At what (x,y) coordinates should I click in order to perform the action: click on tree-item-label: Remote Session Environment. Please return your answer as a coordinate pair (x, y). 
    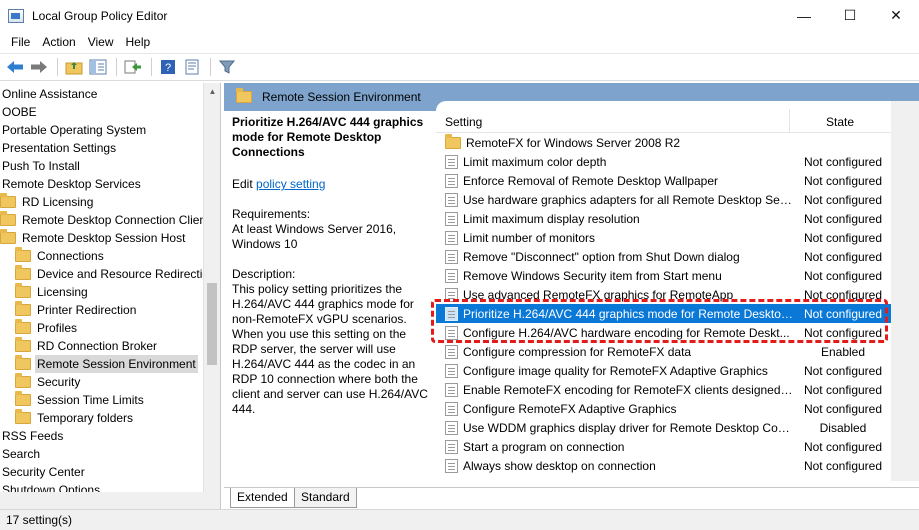
    Looking at the image, I should click on (116, 364).